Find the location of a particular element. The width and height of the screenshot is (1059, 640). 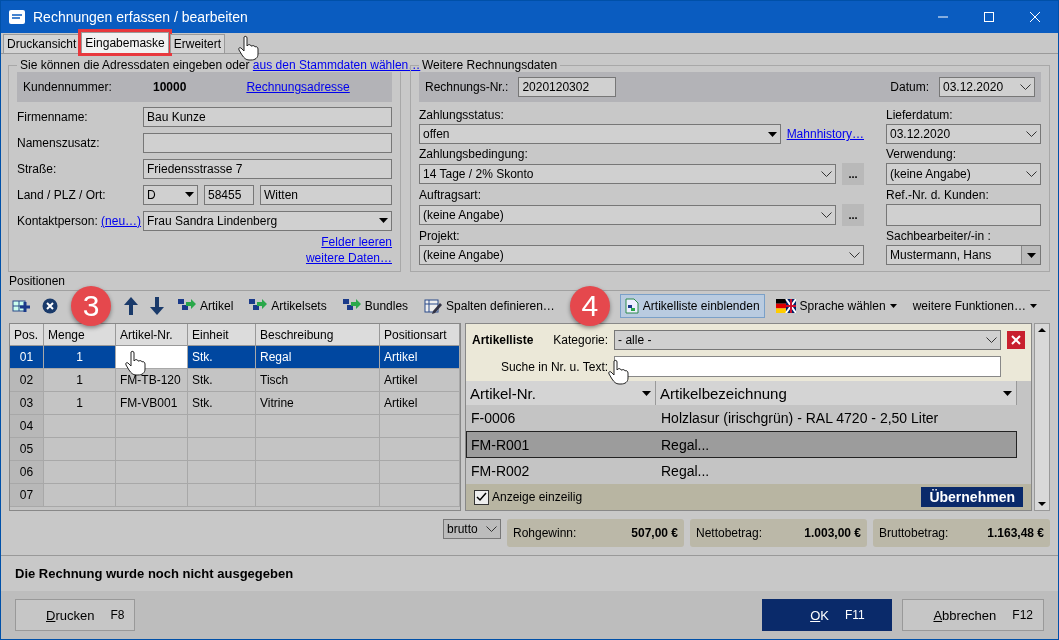

category-dropdown: - alle - is located at coordinates (807, 340).